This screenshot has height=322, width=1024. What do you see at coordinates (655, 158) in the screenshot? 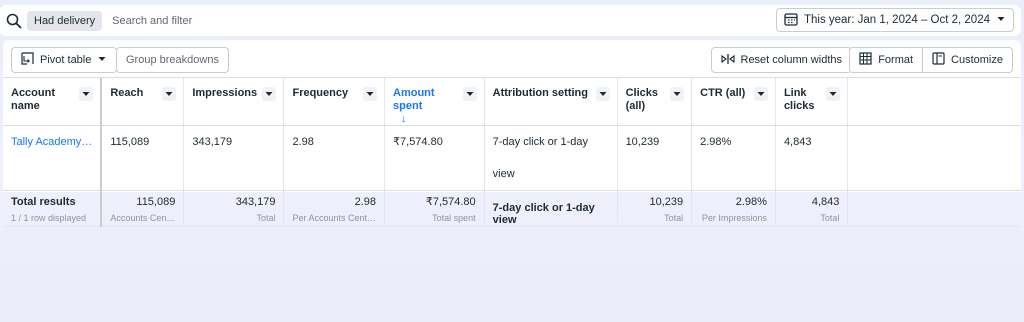
I see `cell-clicks-all: 10,239` at bounding box center [655, 158].